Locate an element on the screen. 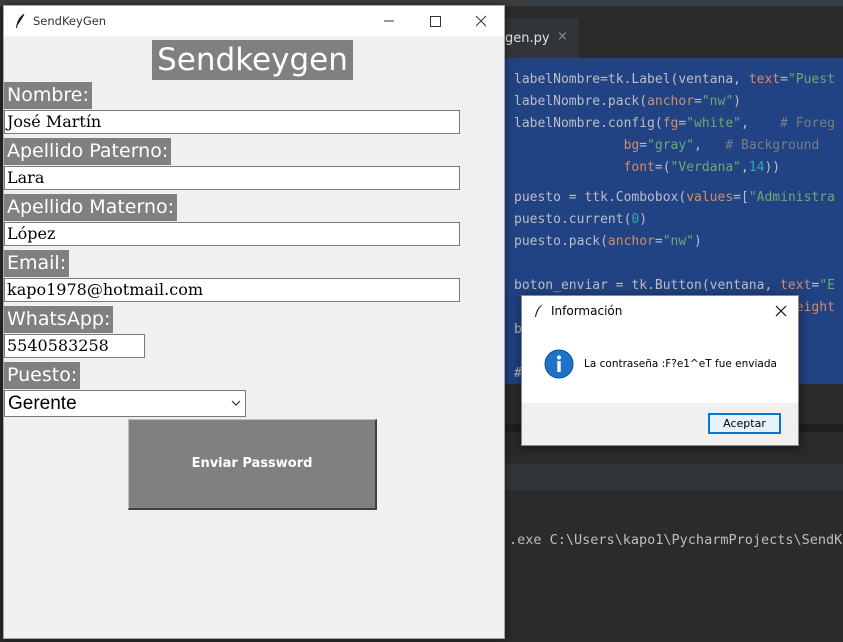 The height and width of the screenshot is (642, 843). tab-close-icon: × is located at coordinates (562, 36).